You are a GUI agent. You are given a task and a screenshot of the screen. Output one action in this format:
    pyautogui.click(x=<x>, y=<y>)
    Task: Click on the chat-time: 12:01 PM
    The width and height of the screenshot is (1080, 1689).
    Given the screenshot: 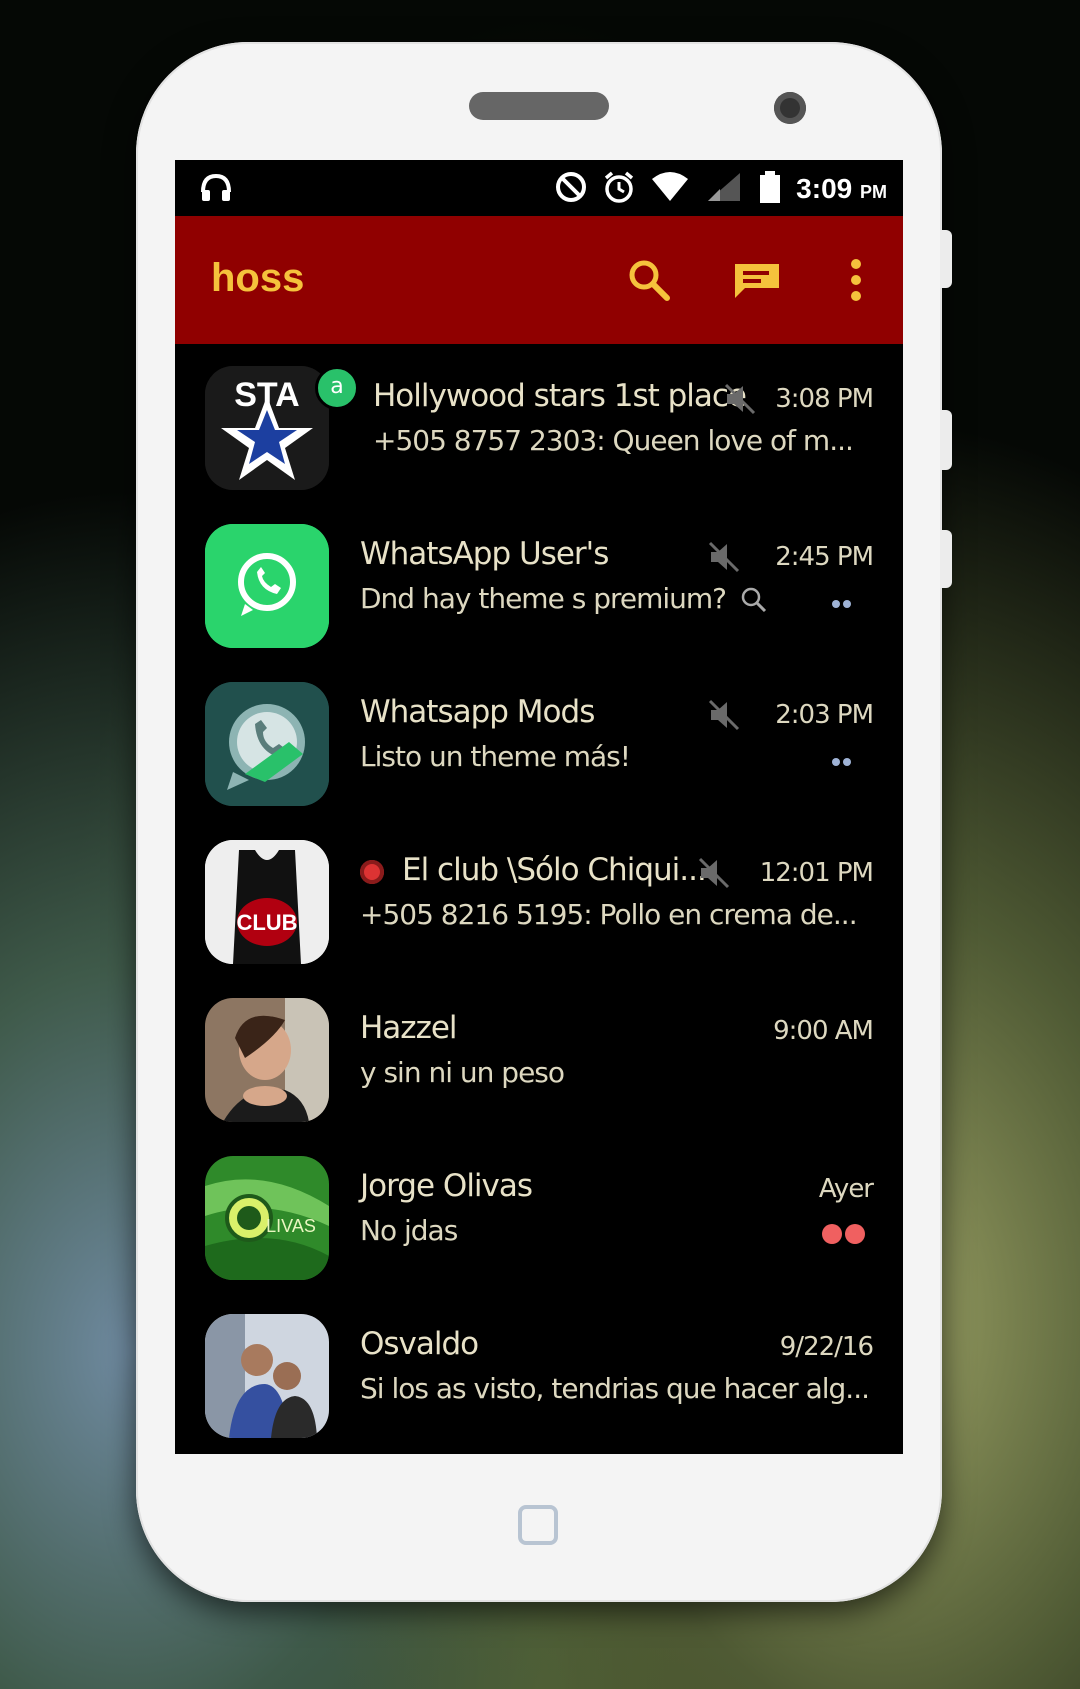 What is the action you would take?
    pyautogui.click(x=816, y=873)
    